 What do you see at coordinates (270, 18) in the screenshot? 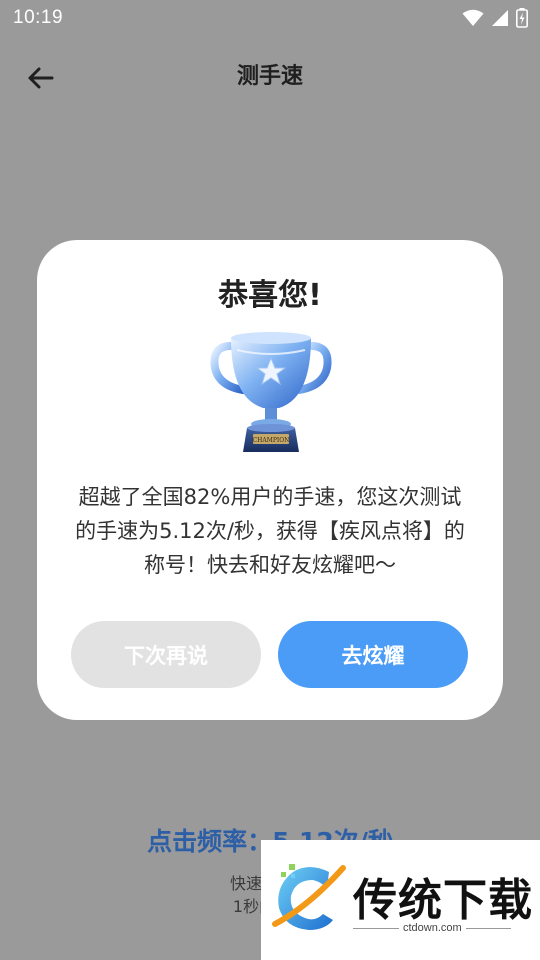
I see `status-bar: 10:19` at bounding box center [270, 18].